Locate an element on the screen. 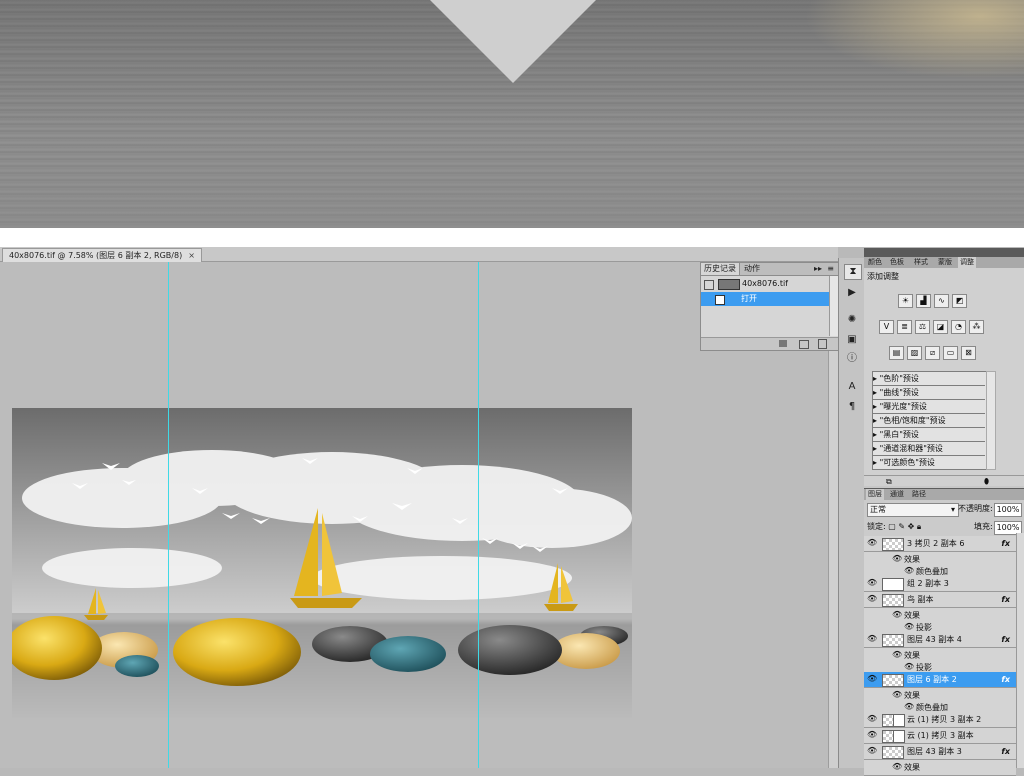  gradient-map-icon: ▭ is located at coordinates (950, 353).